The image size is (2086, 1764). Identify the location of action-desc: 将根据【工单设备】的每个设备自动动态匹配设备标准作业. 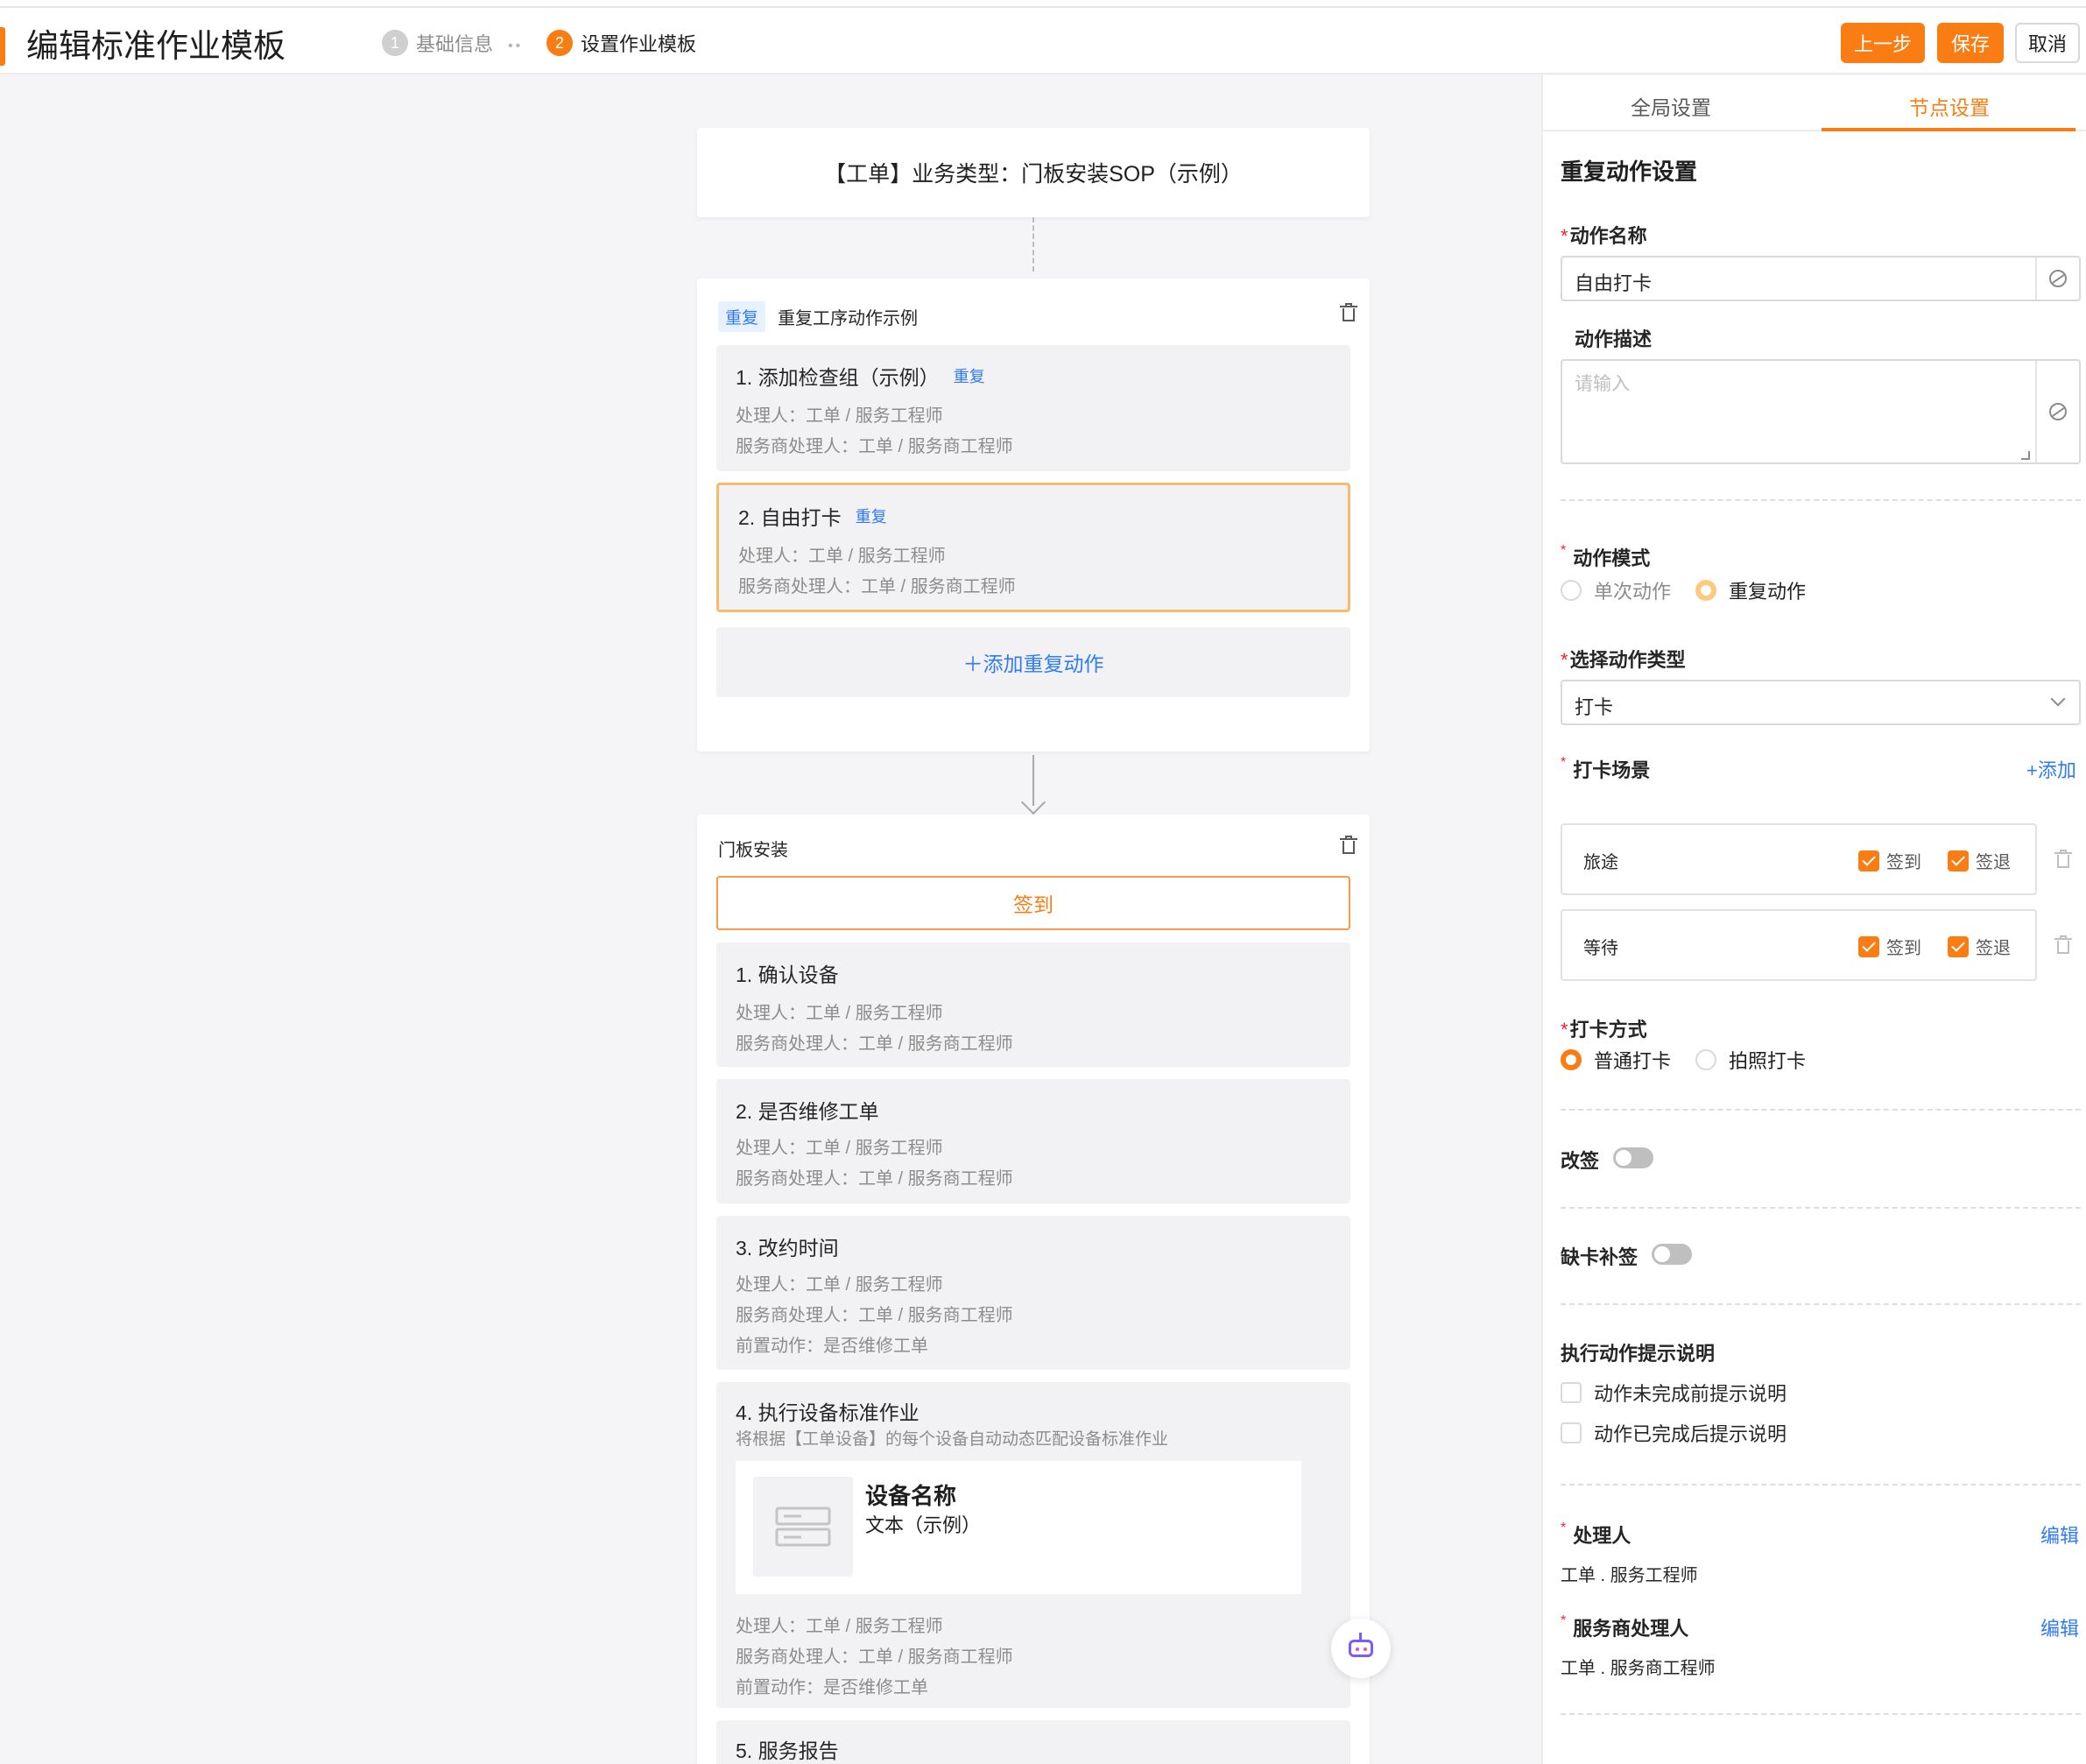
(952, 1439).